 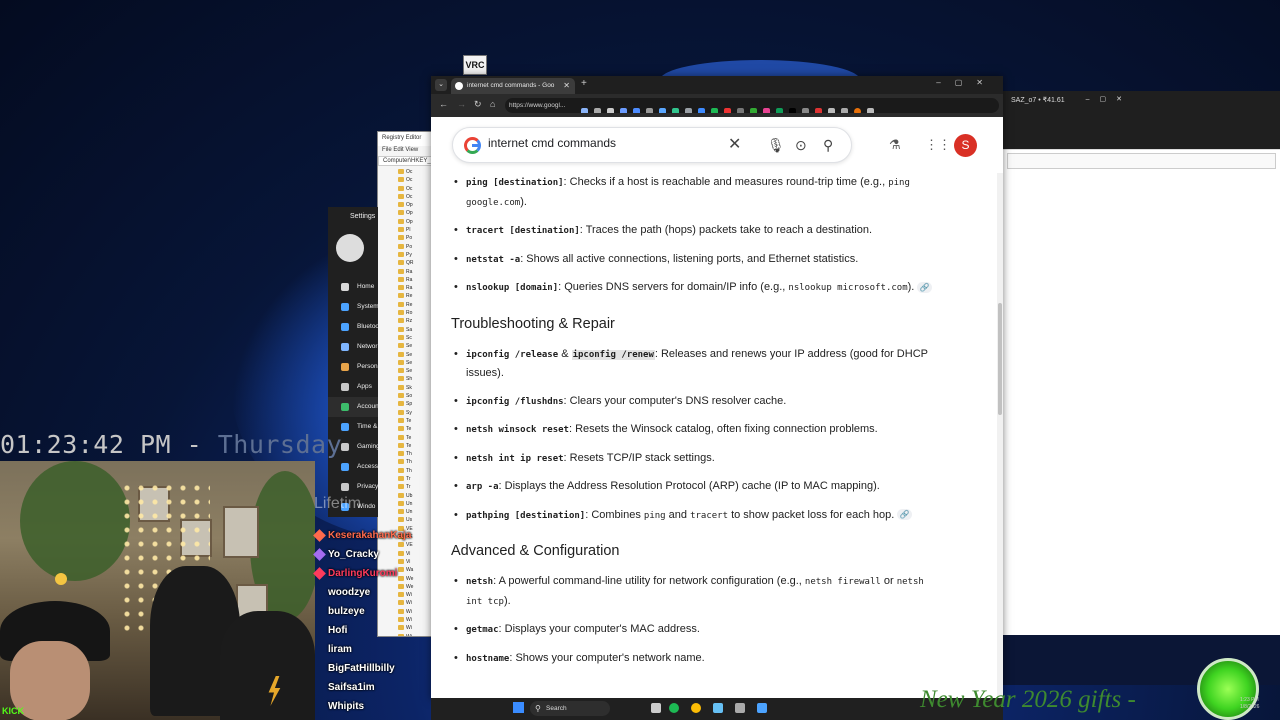 What do you see at coordinates (857, 110) in the screenshot?
I see `profile-icon` at bounding box center [857, 110].